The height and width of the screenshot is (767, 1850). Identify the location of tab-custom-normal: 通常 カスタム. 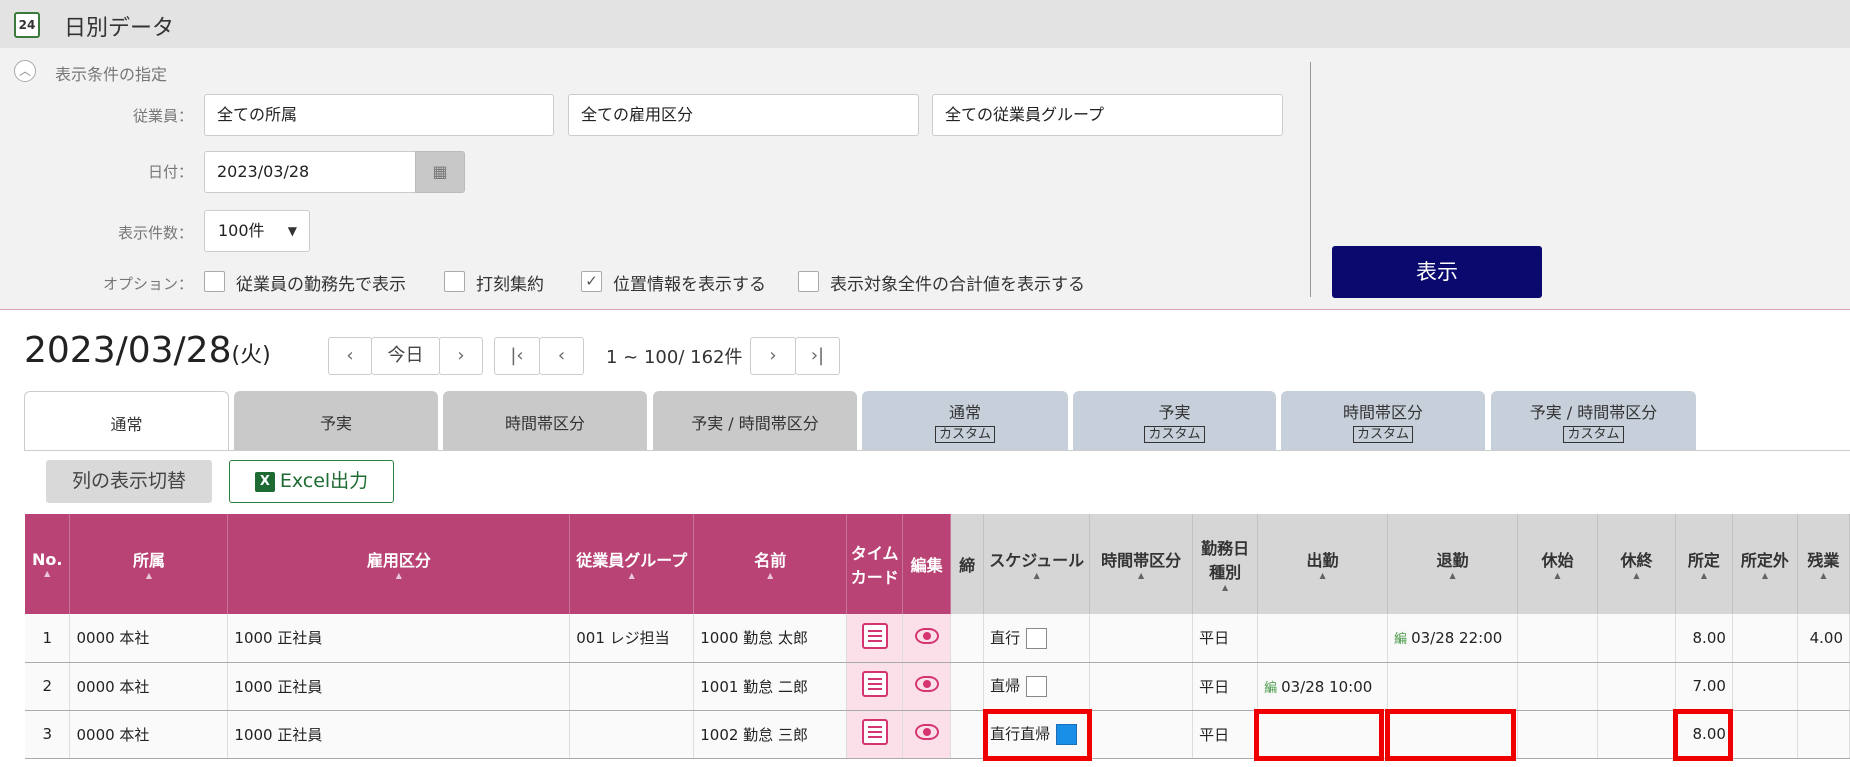
(965, 420).